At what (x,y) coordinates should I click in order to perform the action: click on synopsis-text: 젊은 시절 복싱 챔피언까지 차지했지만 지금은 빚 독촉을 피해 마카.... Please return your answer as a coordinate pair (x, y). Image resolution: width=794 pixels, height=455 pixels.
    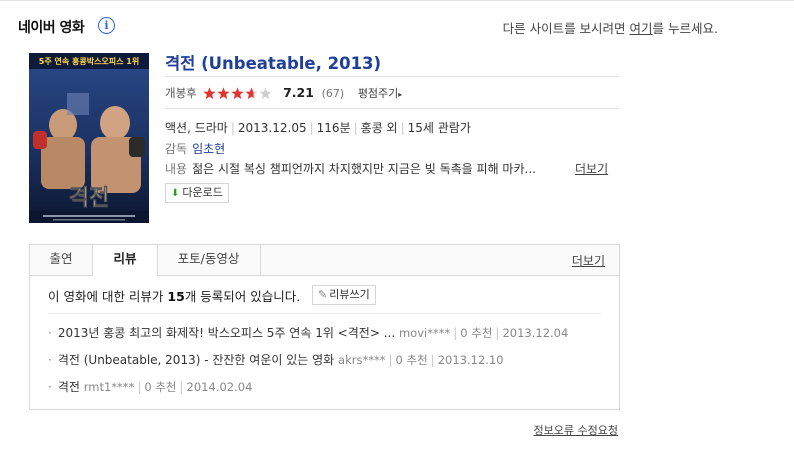
    Looking at the image, I should click on (364, 169).